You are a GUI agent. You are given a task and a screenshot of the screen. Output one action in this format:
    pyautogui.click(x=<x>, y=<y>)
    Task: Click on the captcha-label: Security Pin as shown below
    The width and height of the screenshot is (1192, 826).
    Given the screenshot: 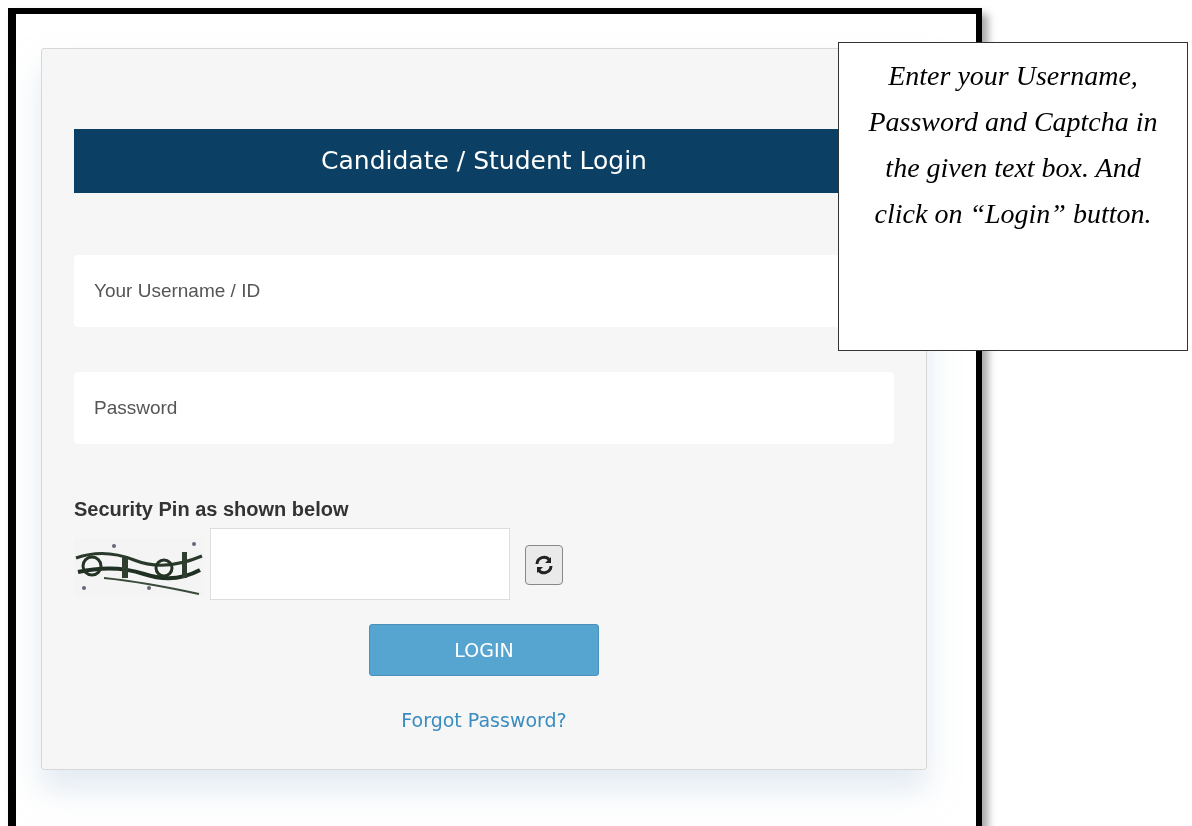 What is the action you would take?
    pyautogui.click(x=211, y=509)
    